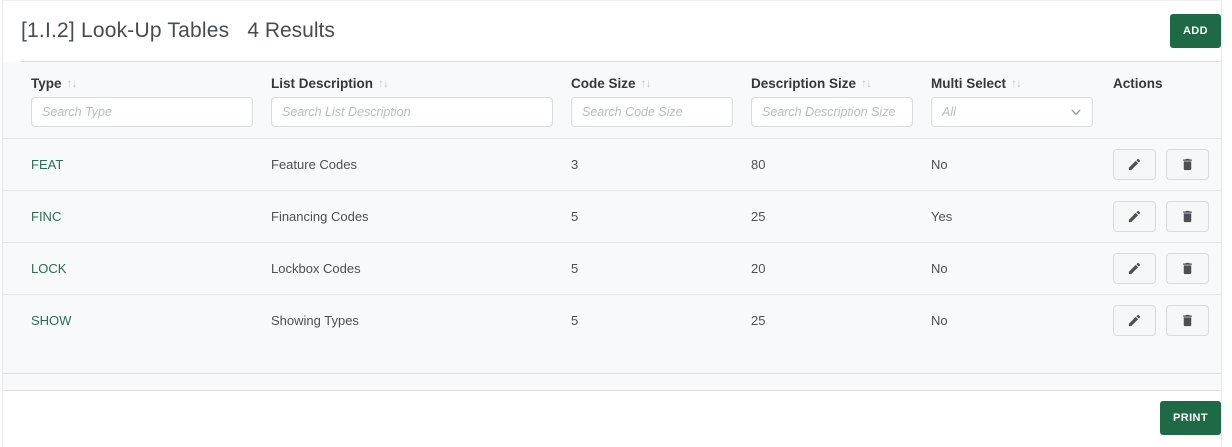  What do you see at coordinates (47, 164) in the screenshot?
I see `type-link: FEAT` at bounding box center [47, 164].